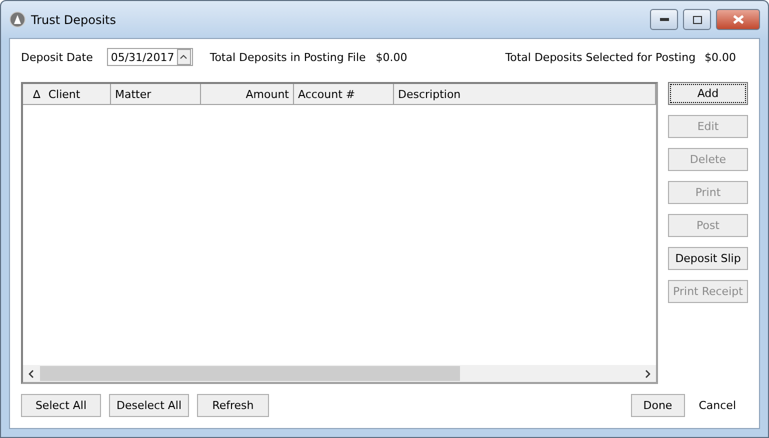  I want to click on maximize-icon, so click(697, 20).